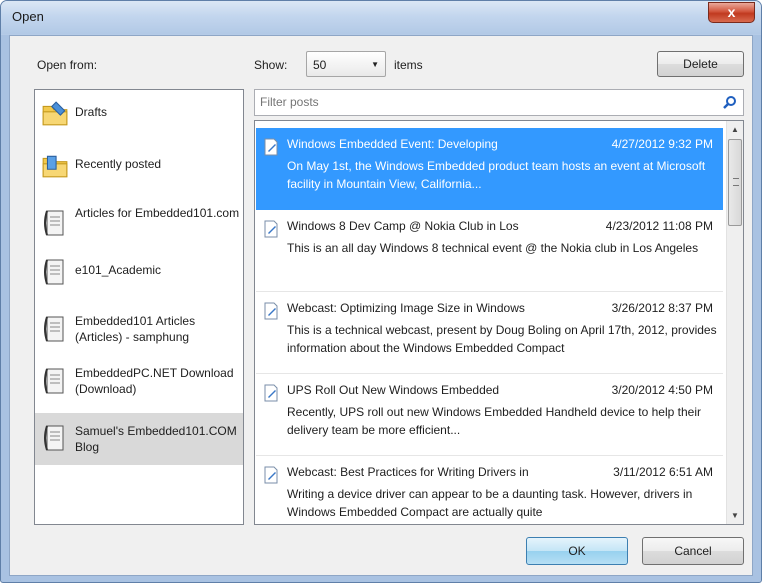 This screenshot has height=583, width=762. I want to click on title-bar: Open x, so click(381, 17).